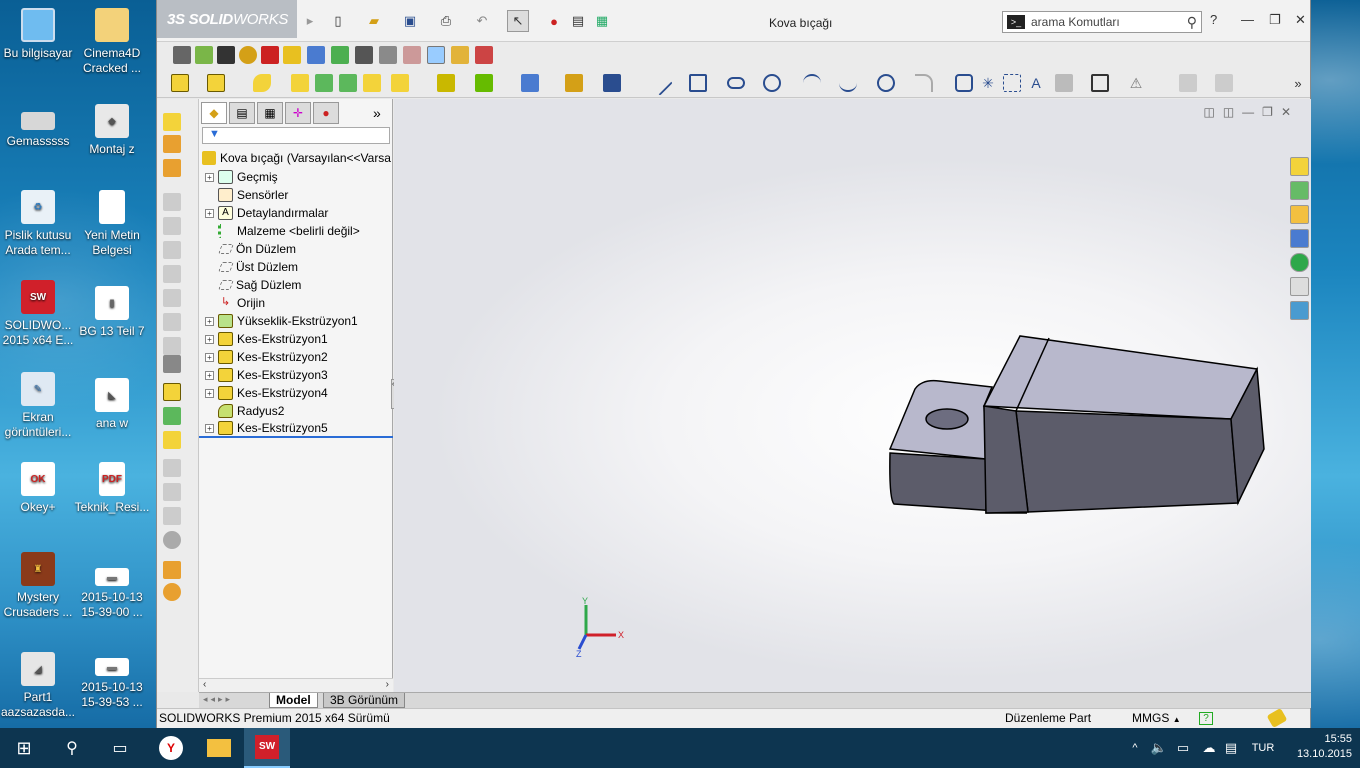 This screenshot has height=768, width=1360. I want to click on line-icon, so click(660, 83).